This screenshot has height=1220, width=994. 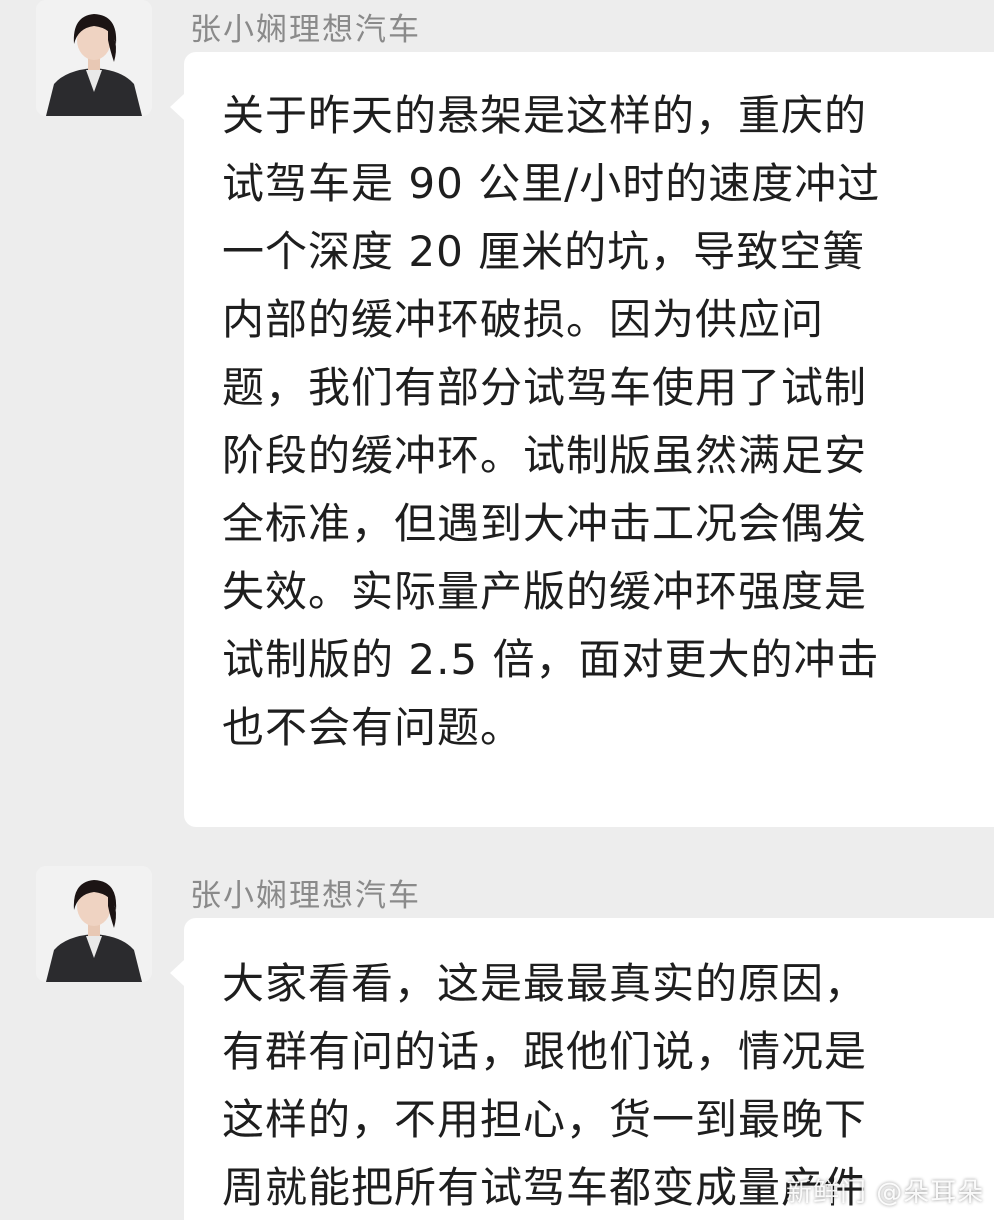 I want to click on message-line: 失效。实际量产版的缓冲环强度是, so click(x=545, y=591).